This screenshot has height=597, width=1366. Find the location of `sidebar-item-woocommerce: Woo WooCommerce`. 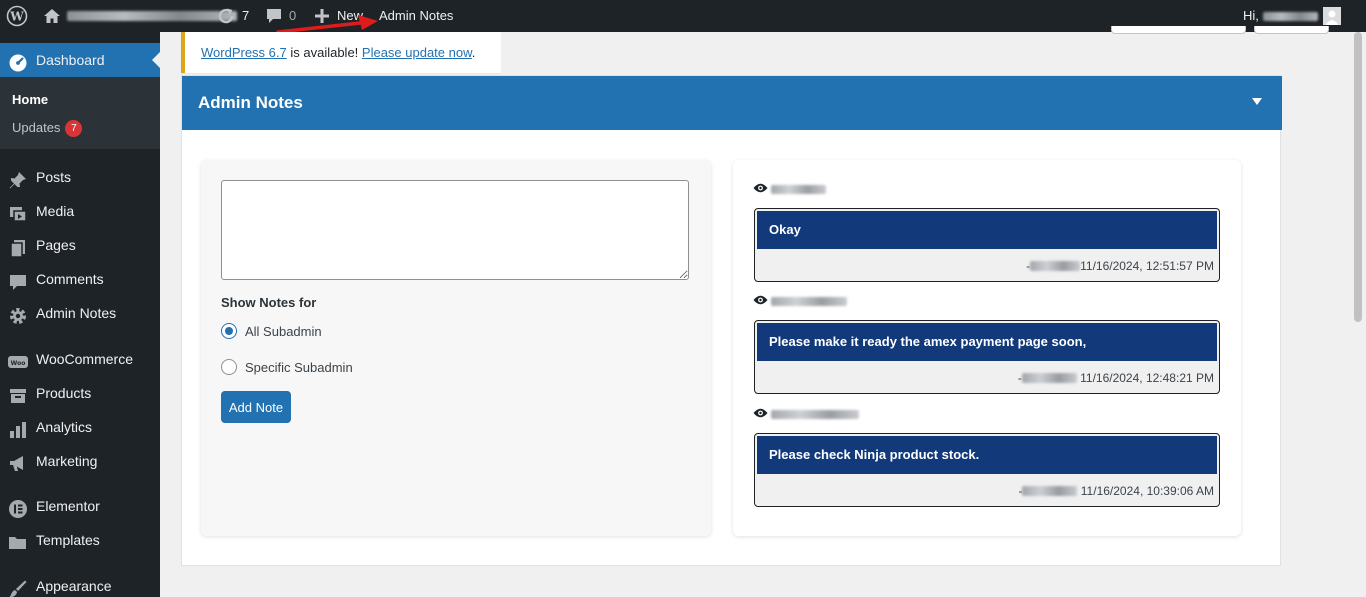

sidebar-item-woocommerce: Woo WooCommerce is located at coordinates (80, 359).